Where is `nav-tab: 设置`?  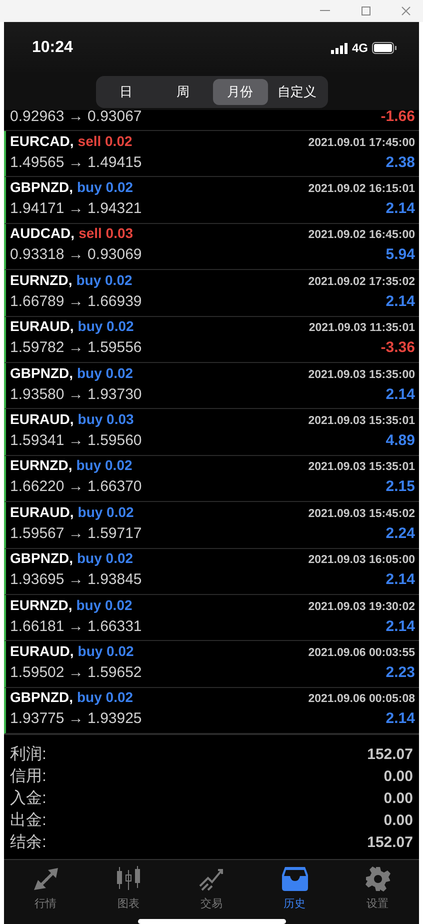 nav-tab: 设置 is located at coordinates (377, 892).